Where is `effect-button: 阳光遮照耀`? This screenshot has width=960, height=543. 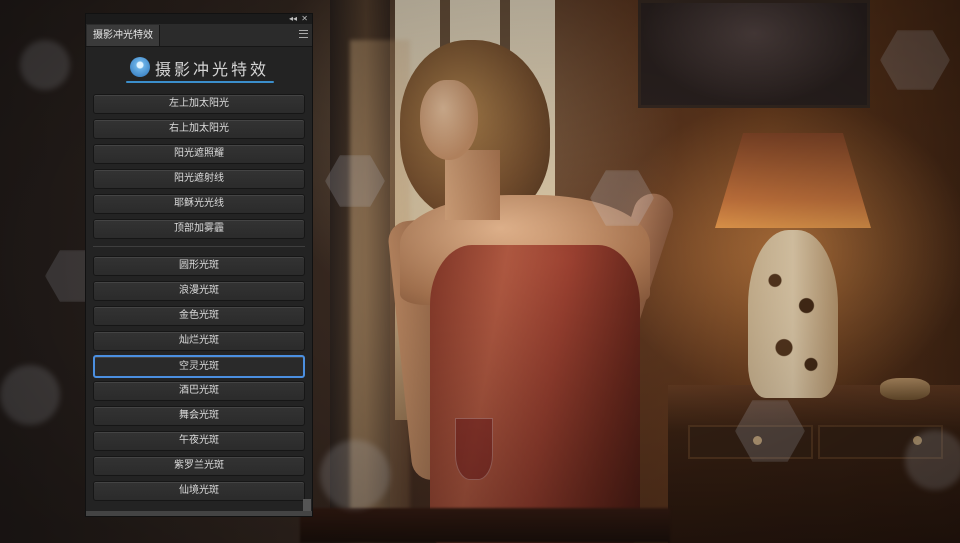 effect-button: 阳光遮照耀 is located at coordinates (199, 154).